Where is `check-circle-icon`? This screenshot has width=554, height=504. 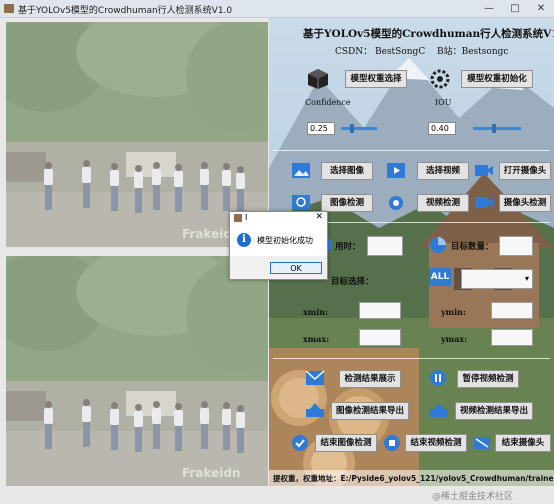 check-circle-icon is located at coordinates (300, 443).